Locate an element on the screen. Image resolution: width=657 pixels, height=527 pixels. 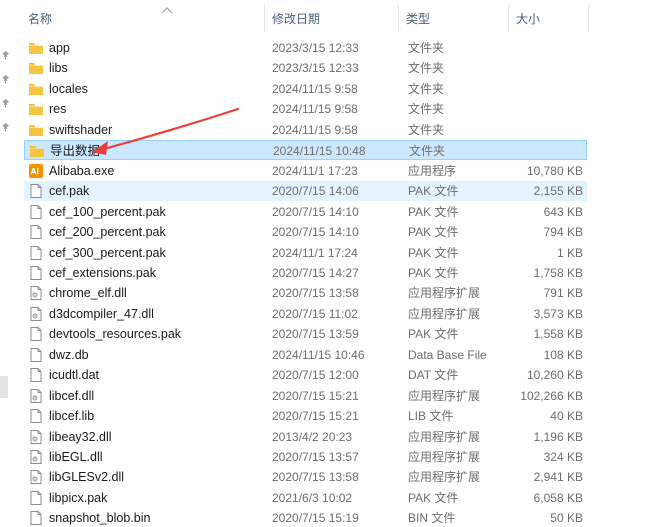
file-size: 50 KB is located at coordinates (566, 518).